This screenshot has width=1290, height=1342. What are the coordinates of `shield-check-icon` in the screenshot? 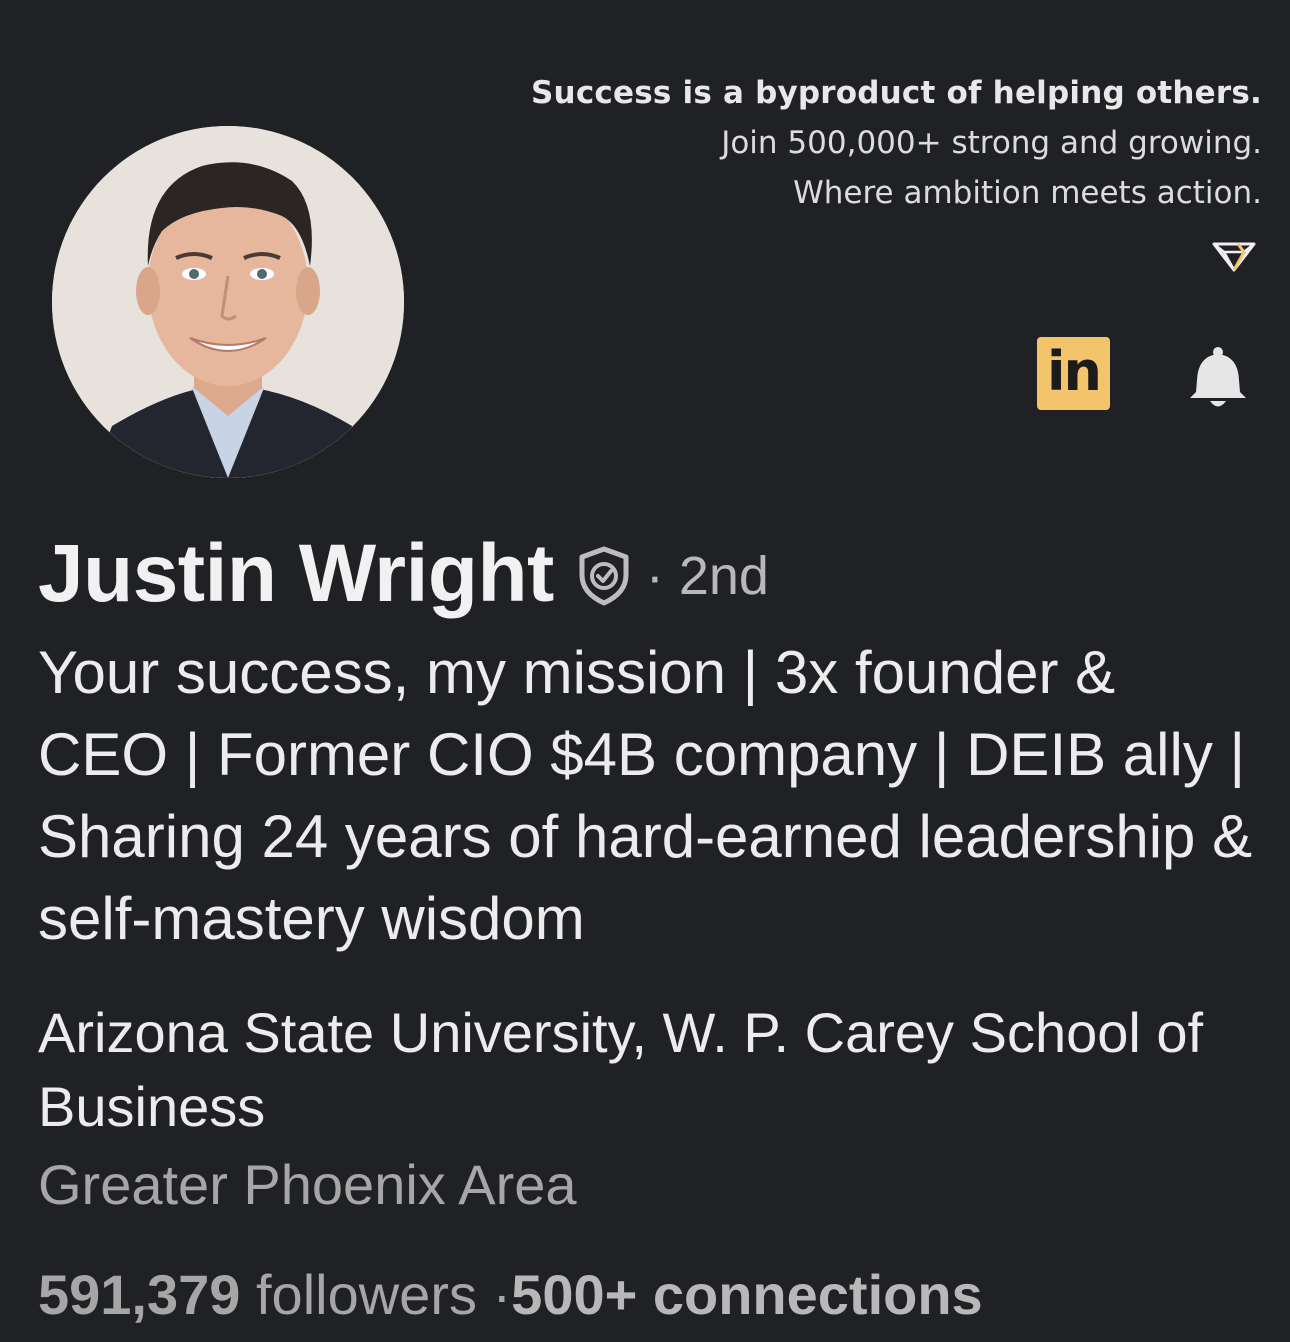 It's located at (604, 576).